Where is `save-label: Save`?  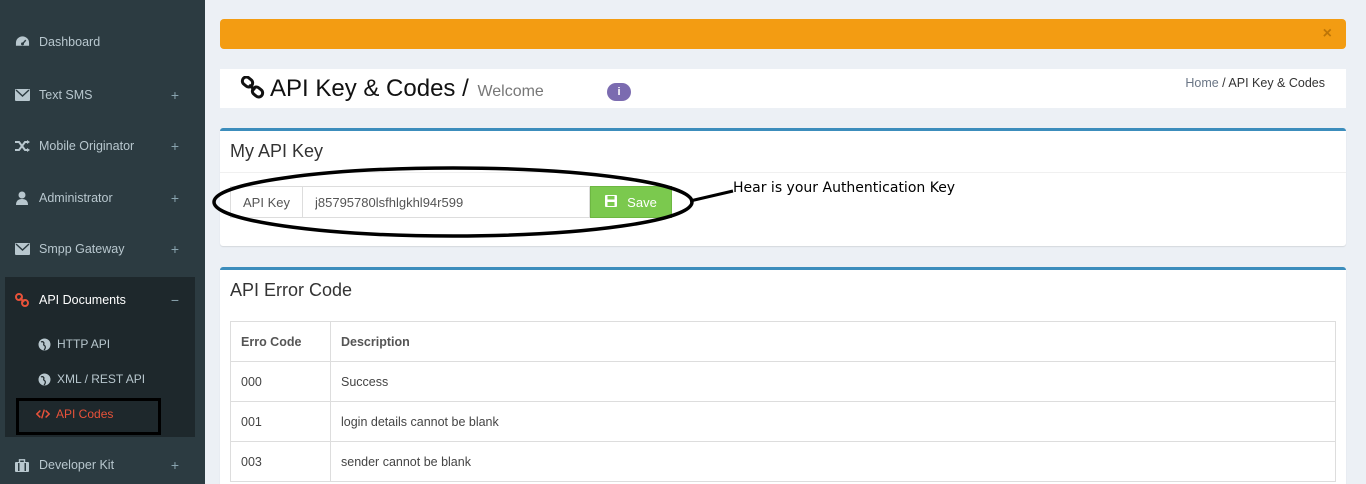 save-label: Save is located at coordinates (642, 202).